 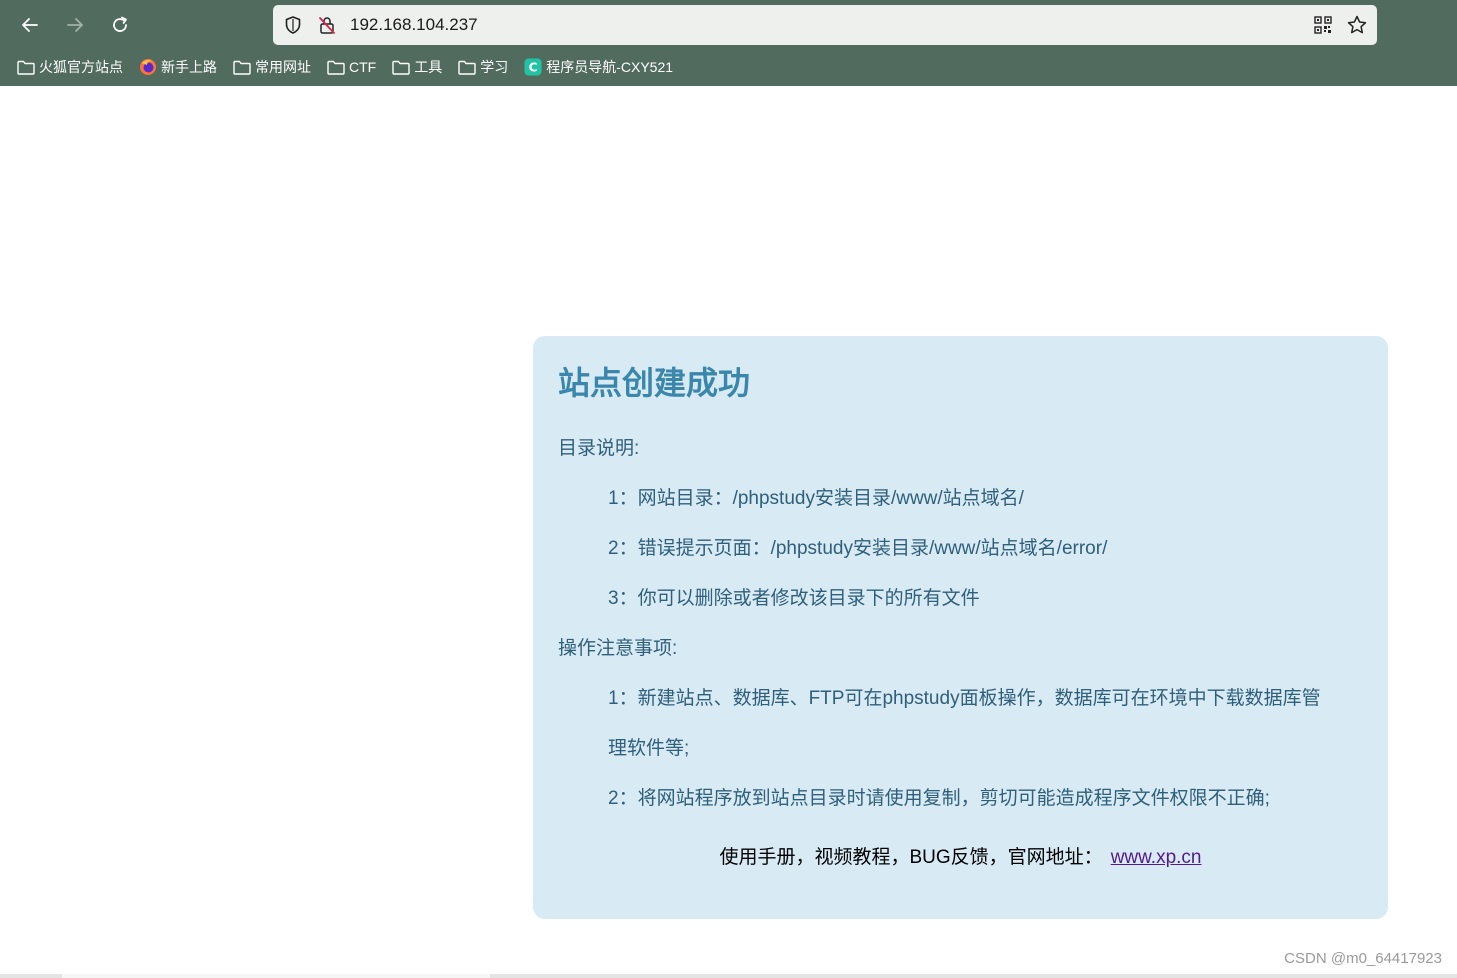 What do you see at coordinates (494, 67) in the screenshot?
I see `bookmark-label: 学习` at bounding box center [494, 67].